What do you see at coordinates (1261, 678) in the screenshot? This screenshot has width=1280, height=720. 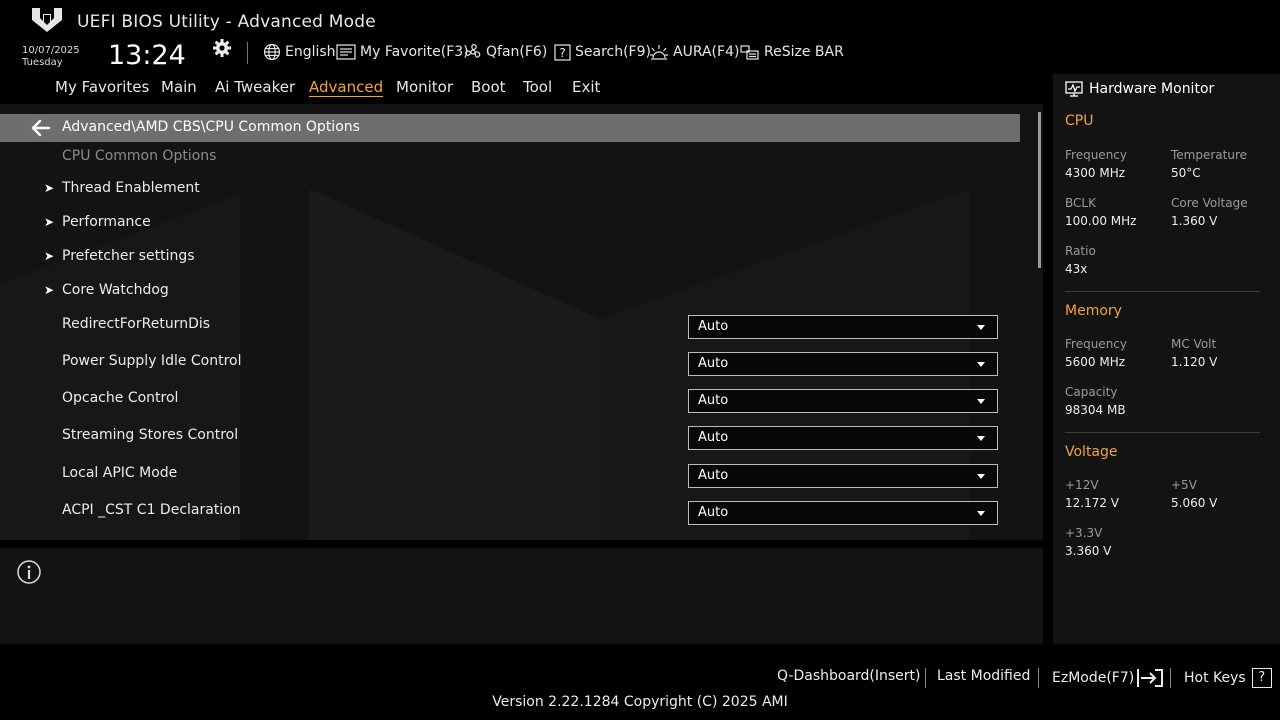 I see `help-question-icon: ?` at bounding box center [1261, 678].